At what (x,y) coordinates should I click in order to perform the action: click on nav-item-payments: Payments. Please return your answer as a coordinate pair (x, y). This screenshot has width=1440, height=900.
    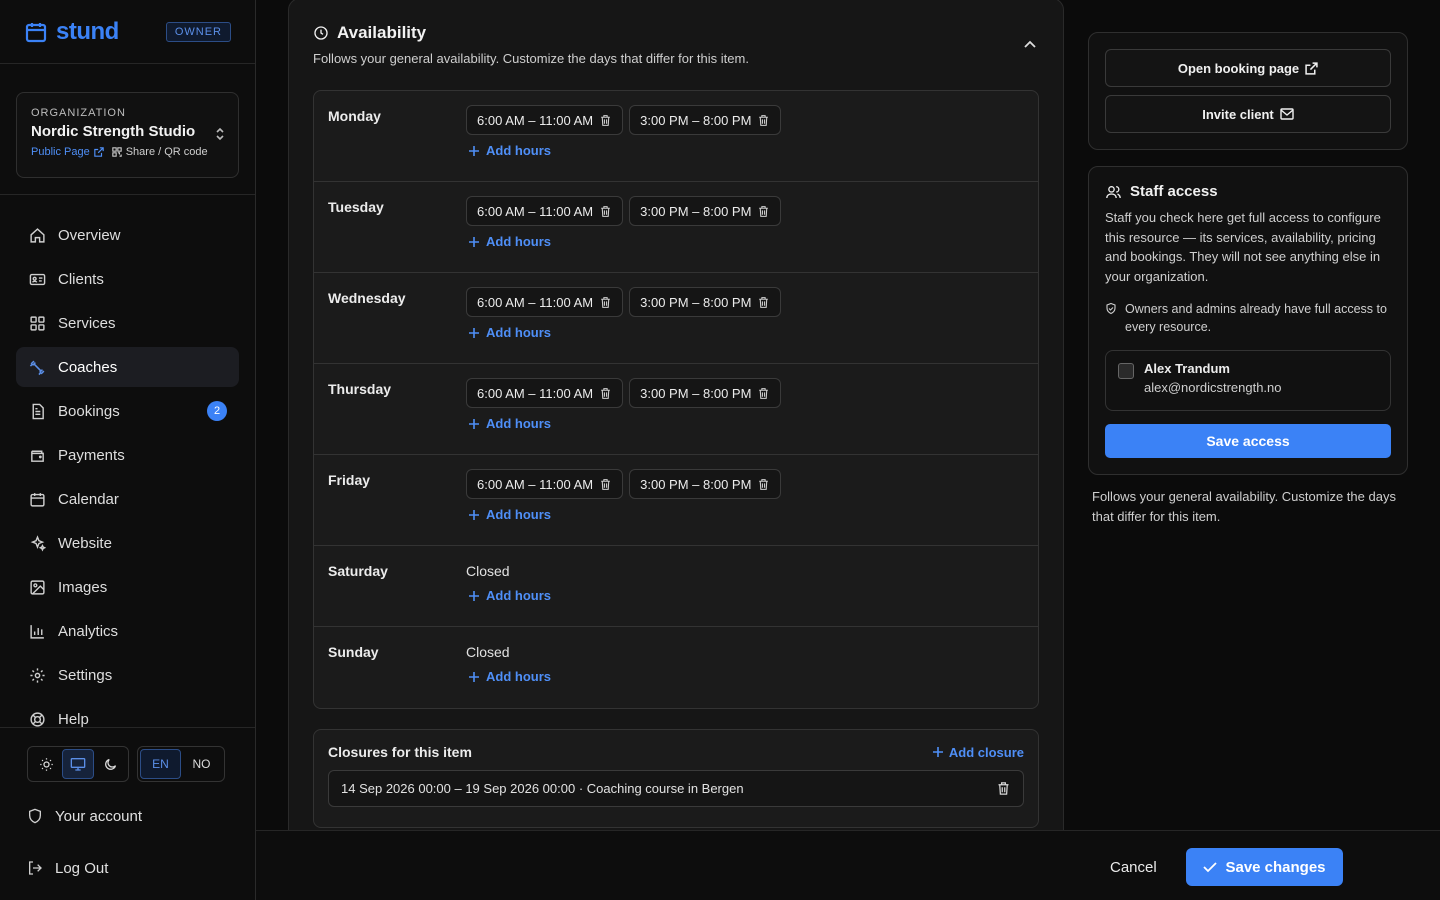
    Looking at the image, I should click on (127, 455).